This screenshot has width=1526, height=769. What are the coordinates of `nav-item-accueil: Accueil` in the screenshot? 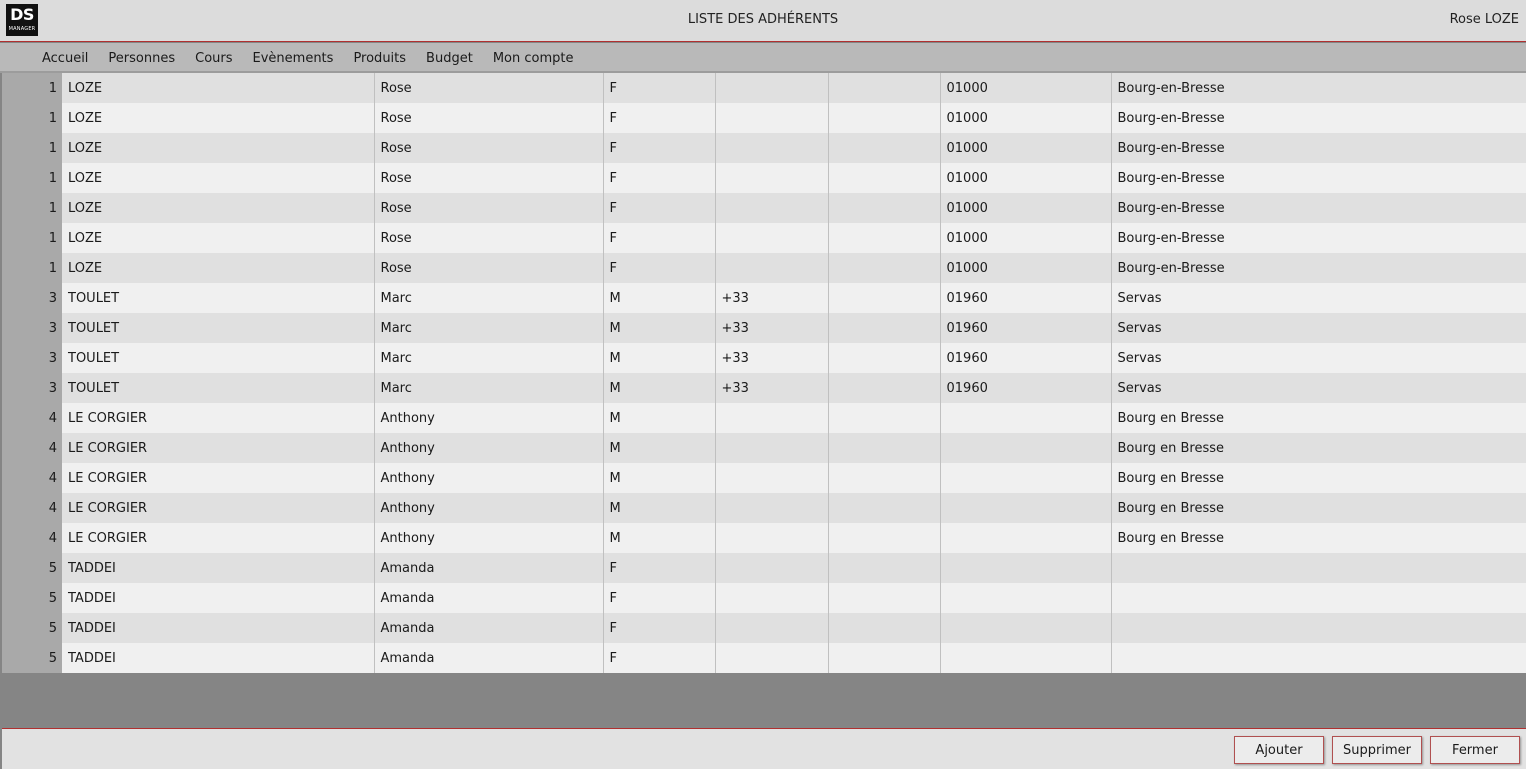 It's located at (65, 58).